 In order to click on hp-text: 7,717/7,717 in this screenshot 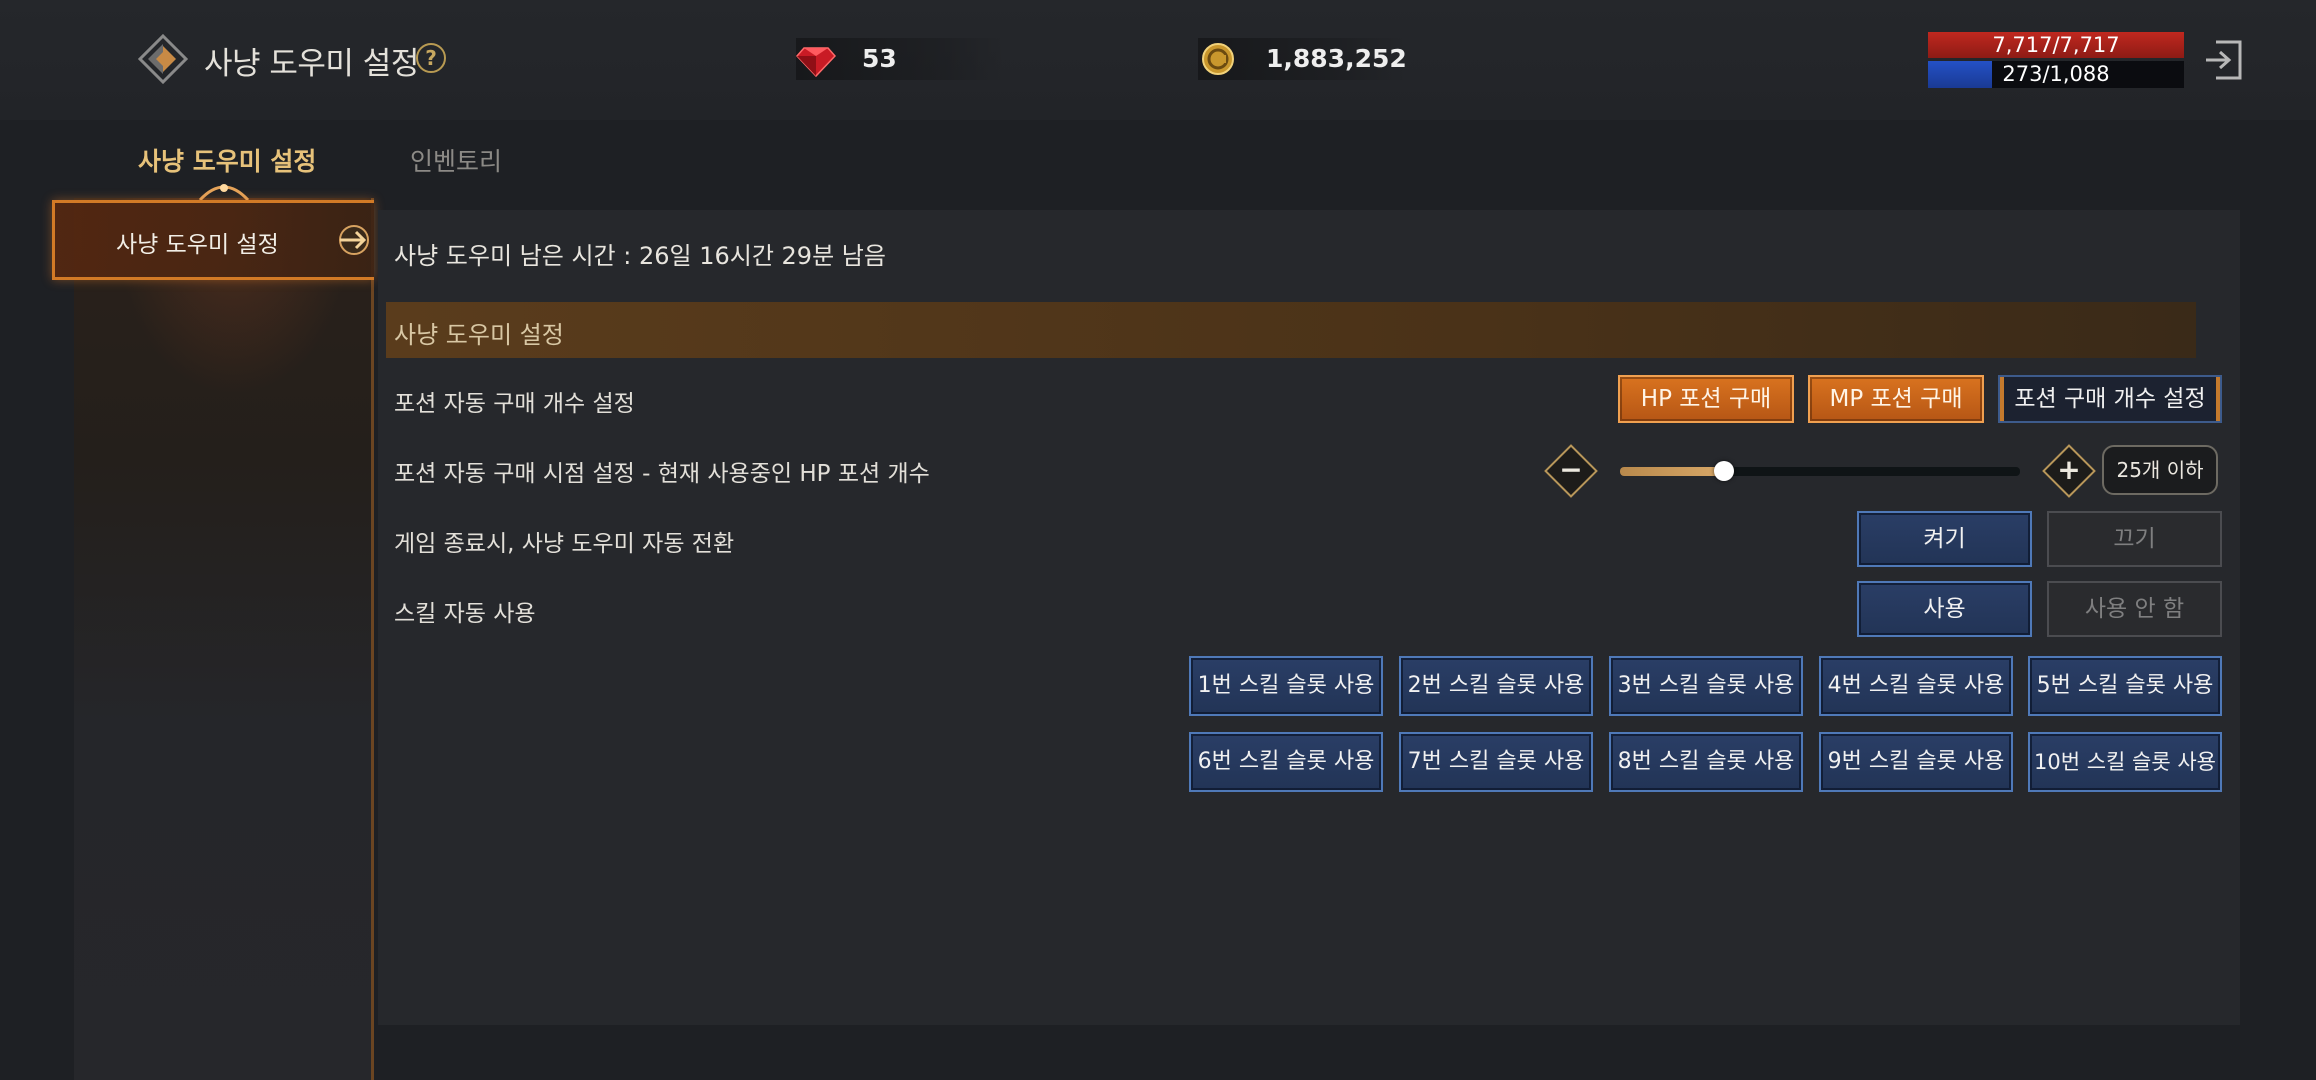, I will do `click(2056, 45)`.